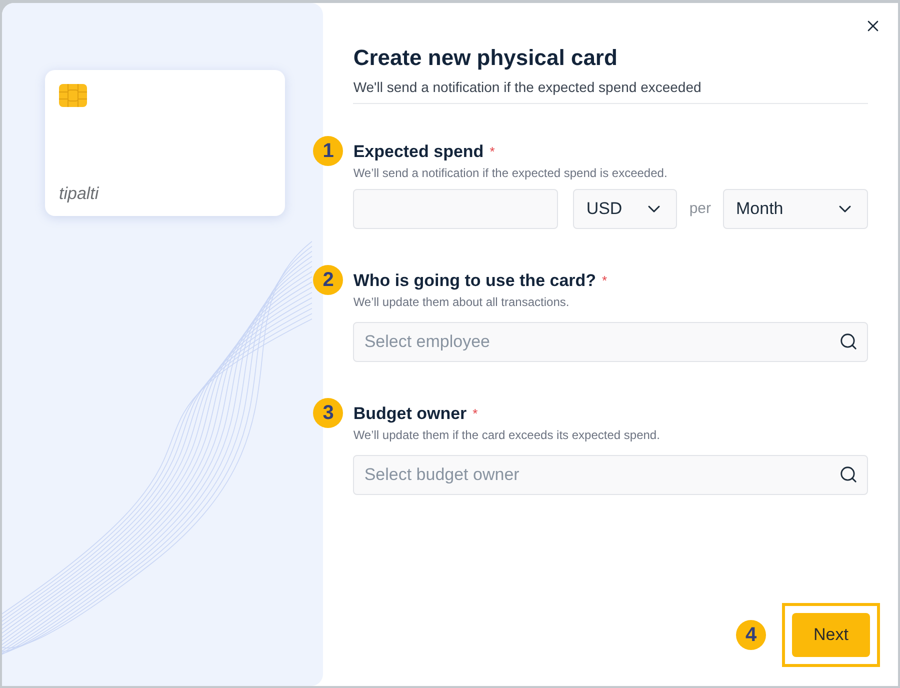 Image resolution: width=900 pixels, height=688 pixels. What do you see at coordinates (474, 281) in the screenshot?
I see `field-label: Who is going to use the card?` at bounding box center [474, 281].